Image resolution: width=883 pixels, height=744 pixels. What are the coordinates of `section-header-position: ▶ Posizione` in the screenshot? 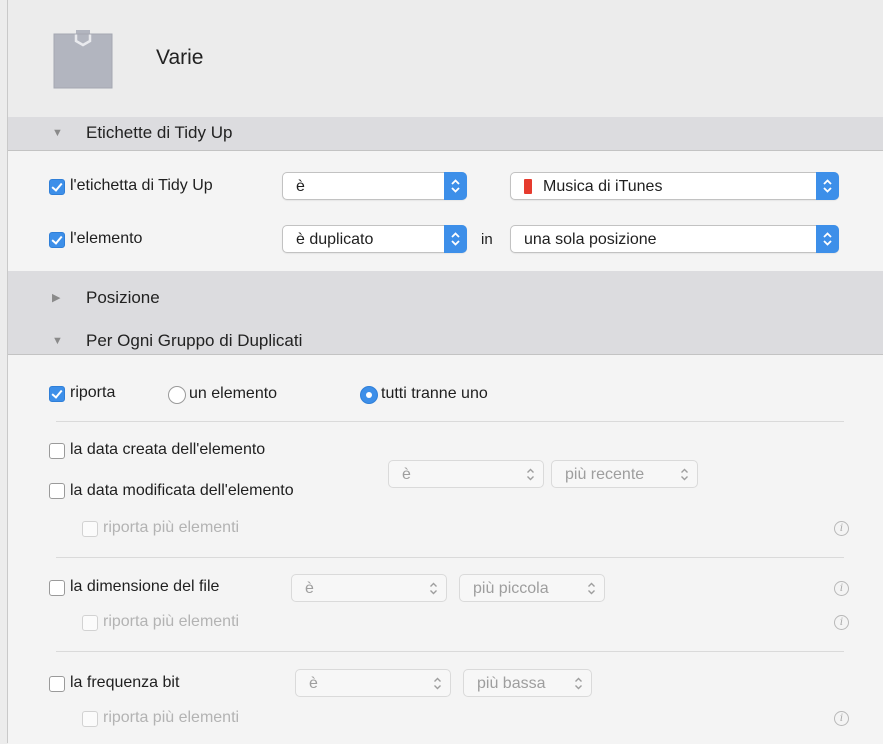 It's located at (445, 299).